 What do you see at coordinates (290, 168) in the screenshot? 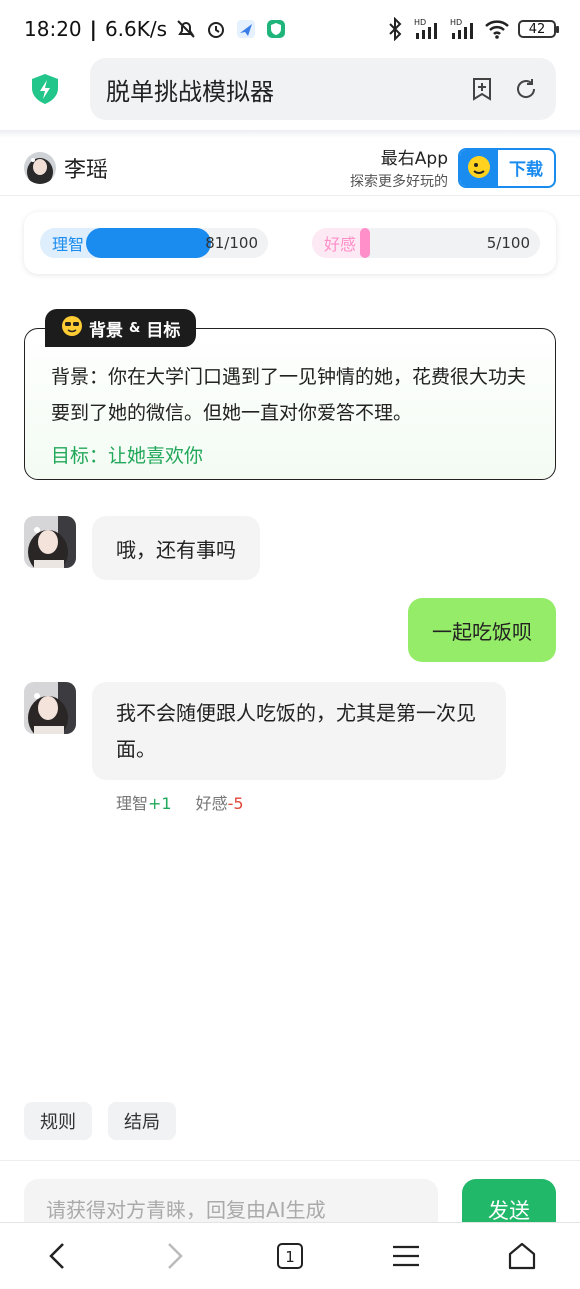
I see `chat-header: 李瑶 最右App 探索更多好玩的 下载` at bounding box center [290, 168].